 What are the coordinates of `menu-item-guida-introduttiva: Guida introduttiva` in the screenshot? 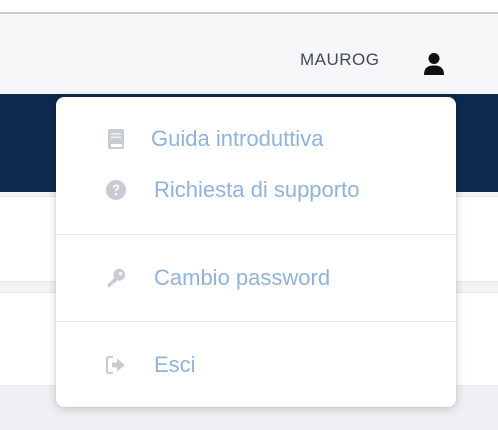 It's located at (256, 139).